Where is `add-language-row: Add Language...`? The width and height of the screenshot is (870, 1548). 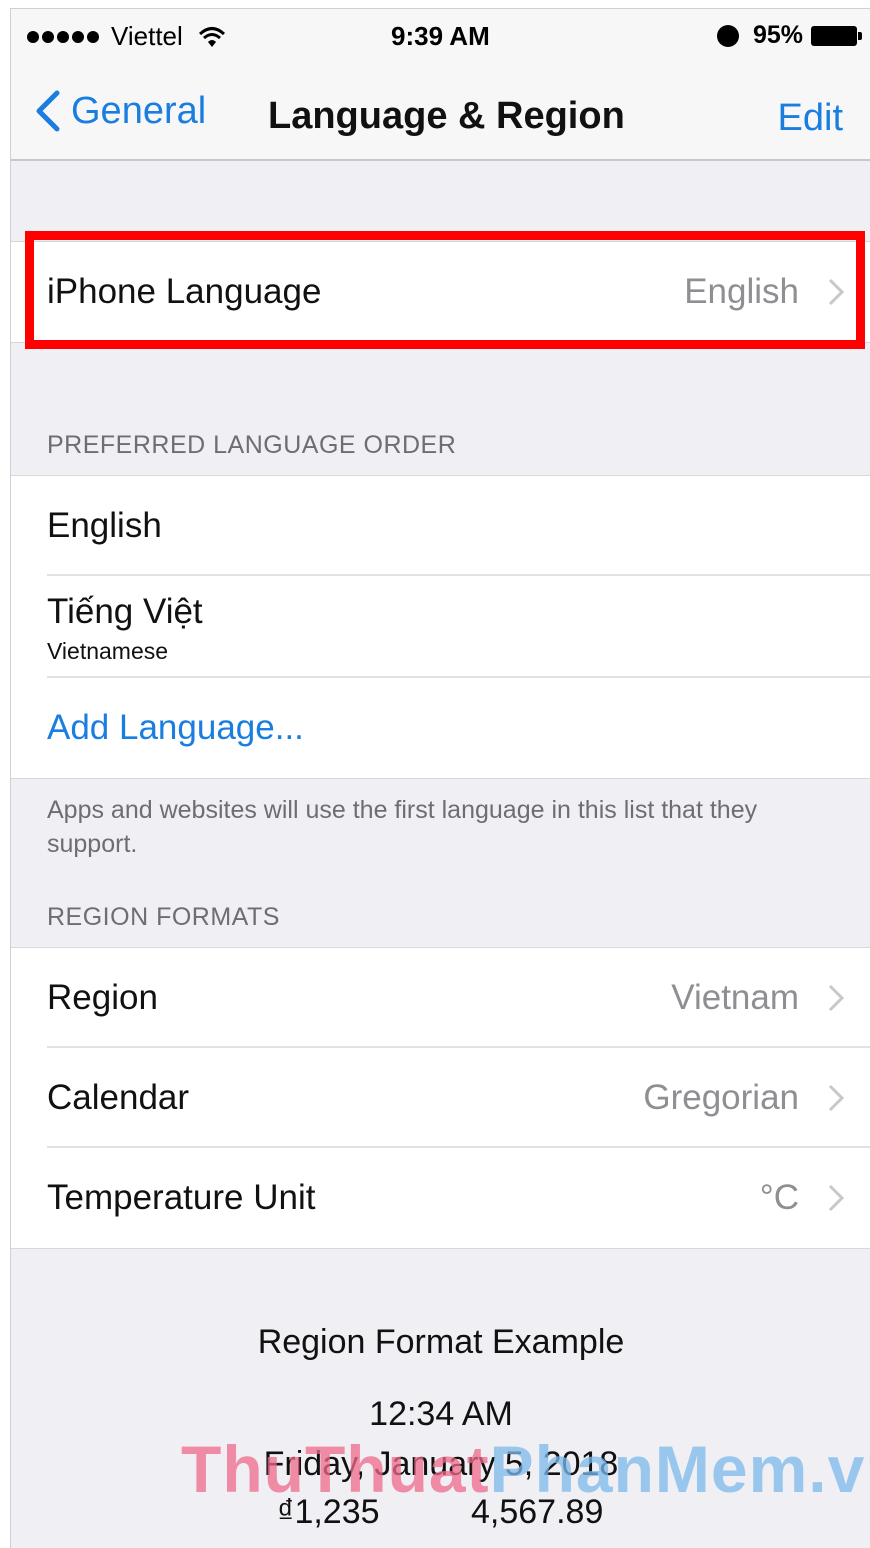 add-language-row: Add Language... is located at coordinates (440, 728).